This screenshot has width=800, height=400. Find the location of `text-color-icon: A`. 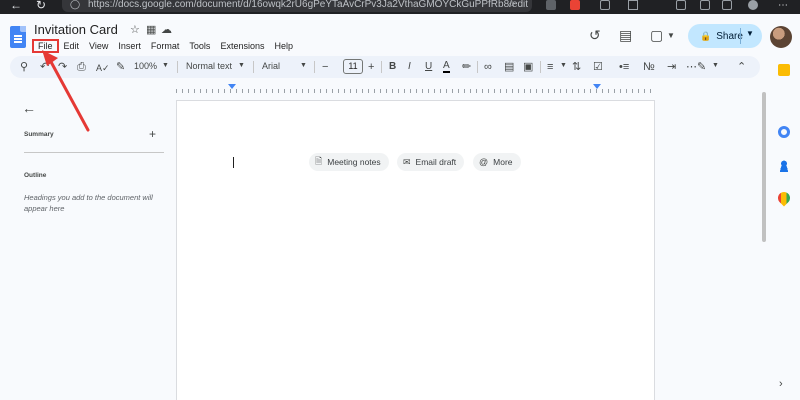

text-color-icon: A is located at coordinates (446, 66).